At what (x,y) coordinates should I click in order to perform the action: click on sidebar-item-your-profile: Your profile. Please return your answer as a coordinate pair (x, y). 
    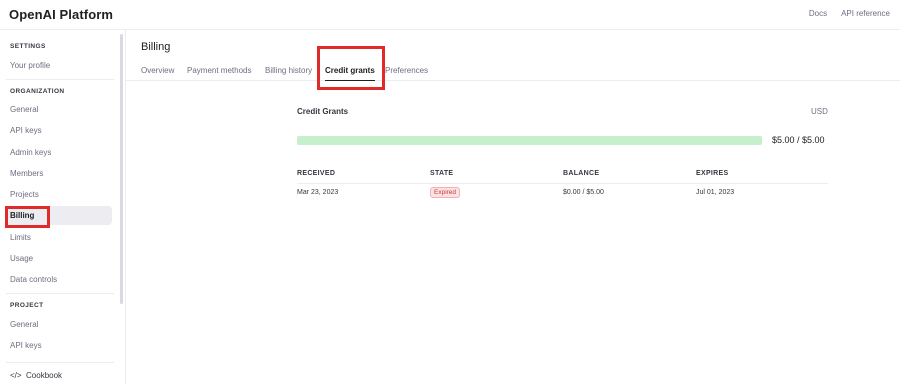
    Looking at the image, I should click on (30, 65).